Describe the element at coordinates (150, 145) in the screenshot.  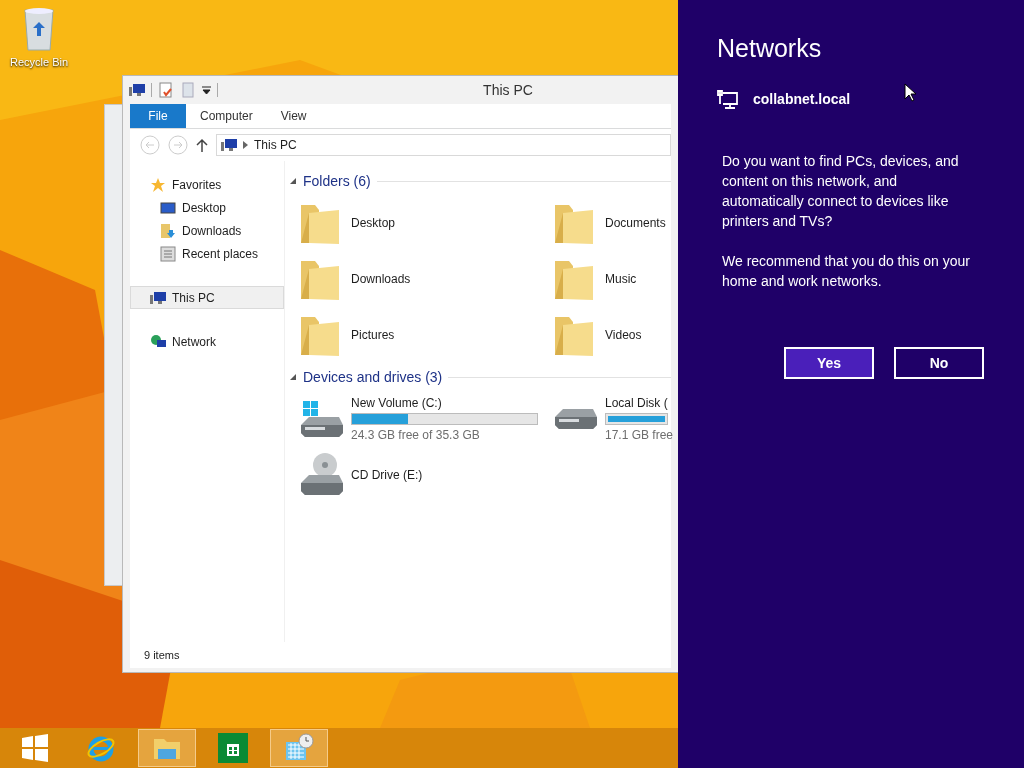
I see `back-icon` at that location.